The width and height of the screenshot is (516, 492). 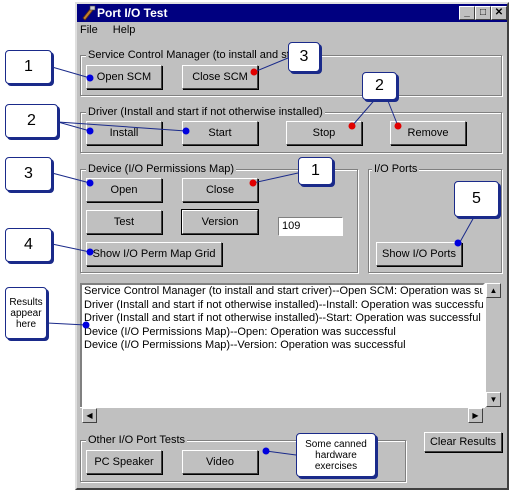 I want to click on scroll-right-icon: ▶, so click(x=475, y=415).